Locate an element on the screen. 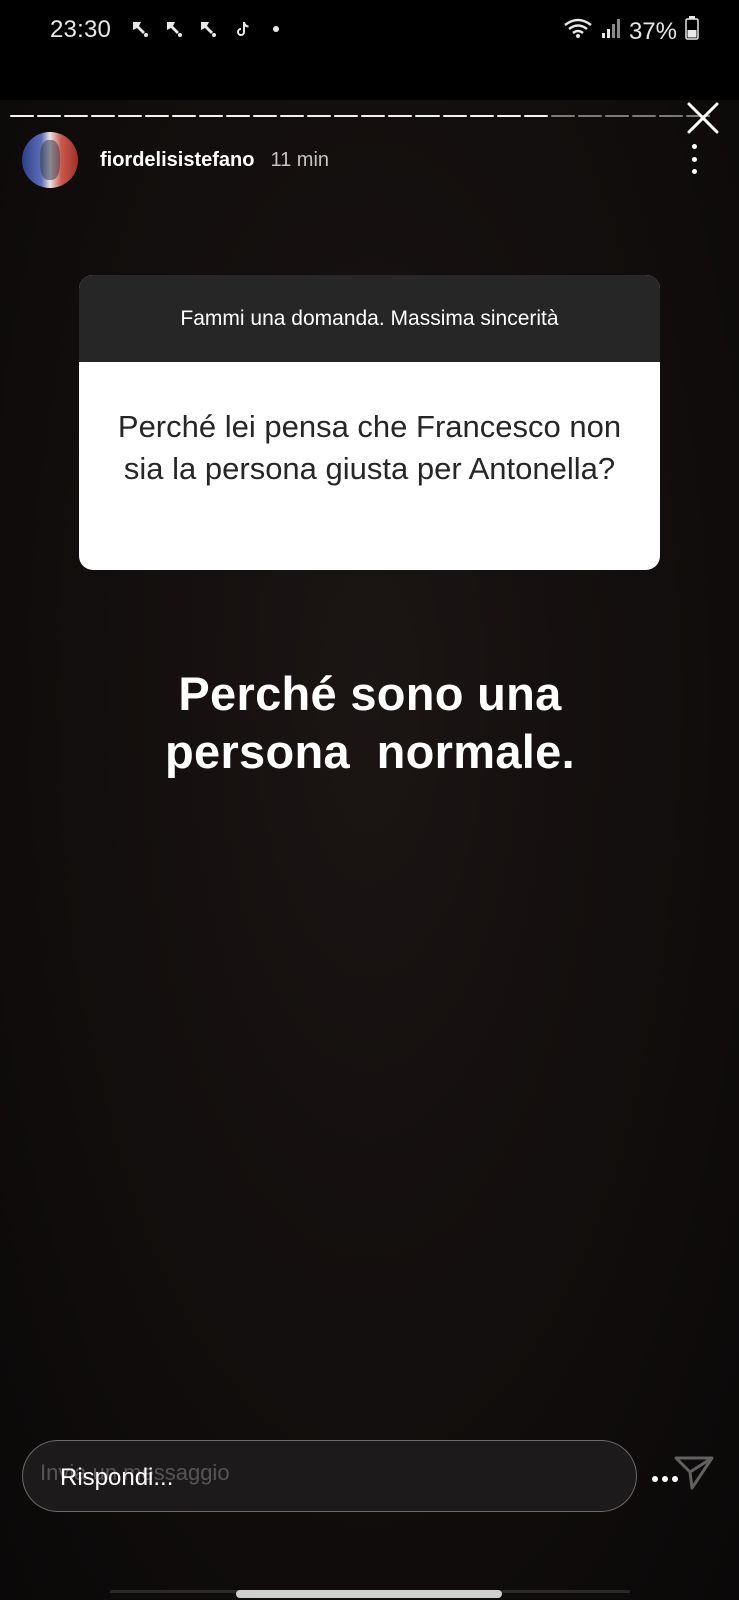  signal-icon is located at coordinates (611, 31).